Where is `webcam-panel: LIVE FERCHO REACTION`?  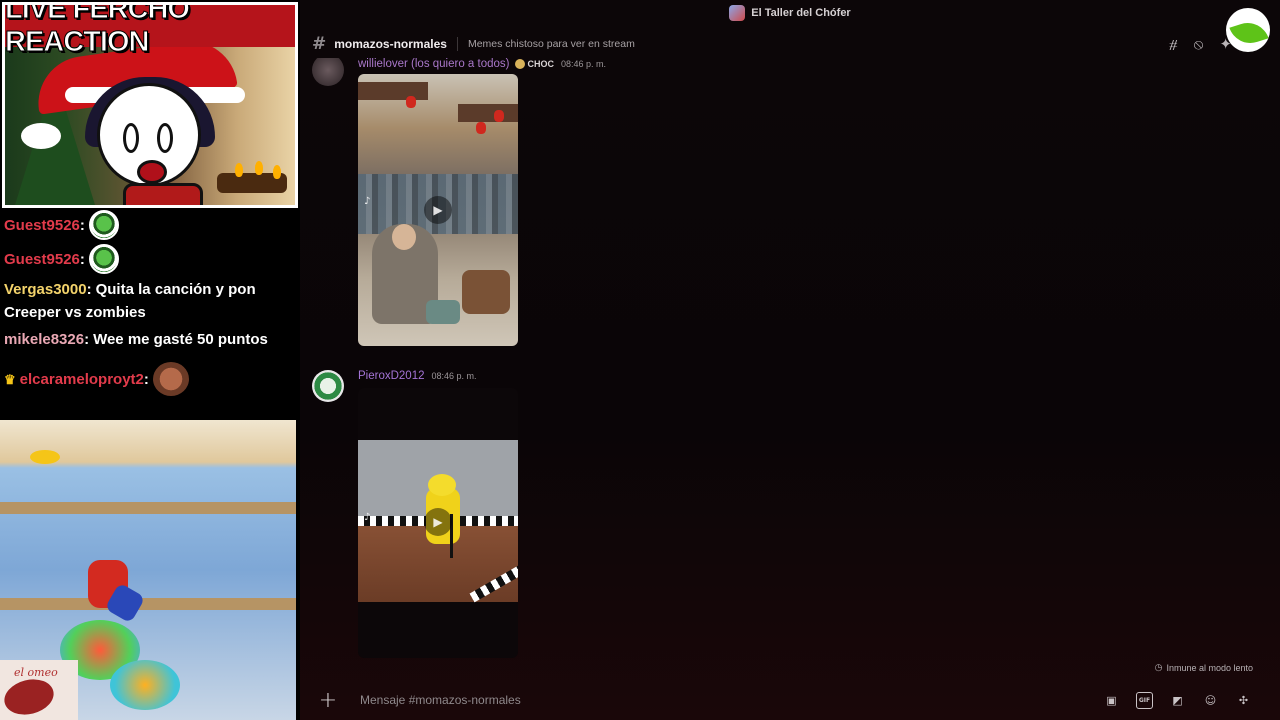 webcam-panel: LIVE FERCHO REACTION is located at coordinates (150, 105).